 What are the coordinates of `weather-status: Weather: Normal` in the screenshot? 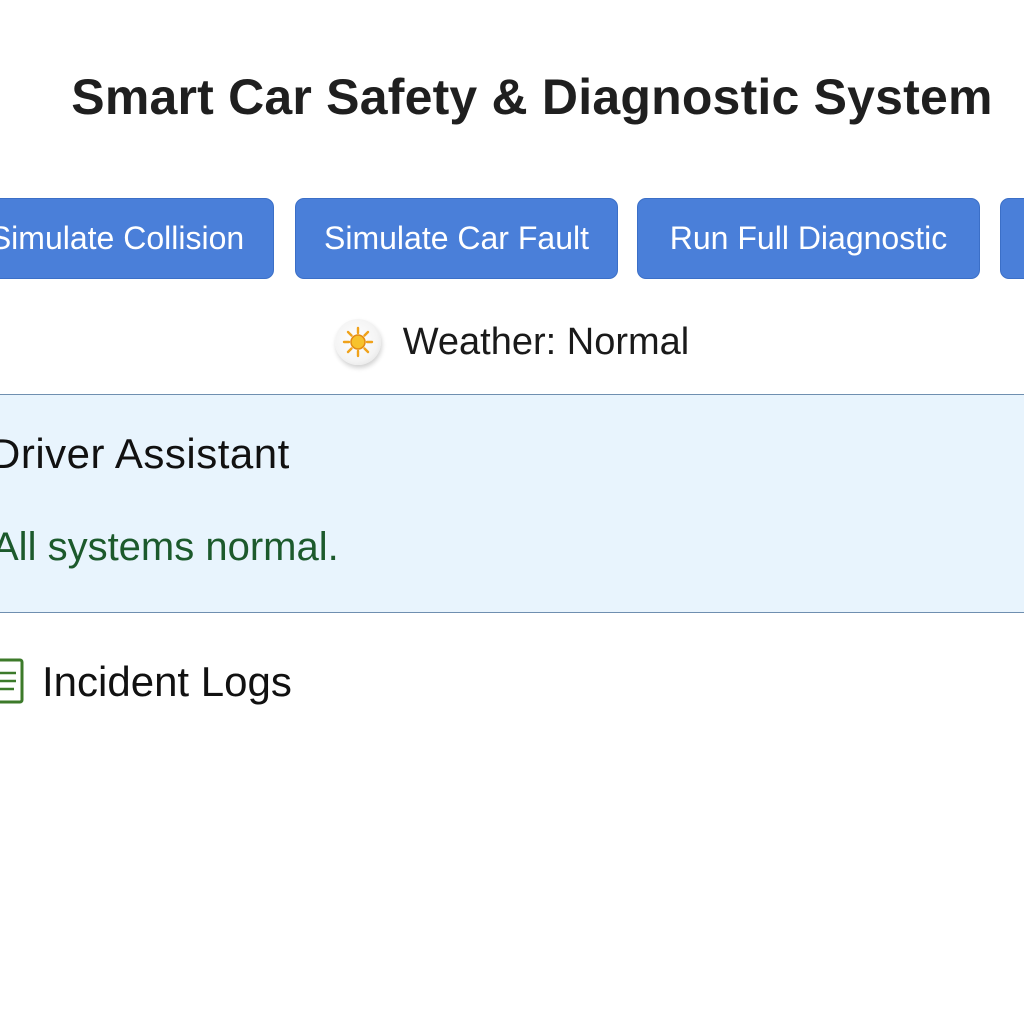 It's located at (512, 342).